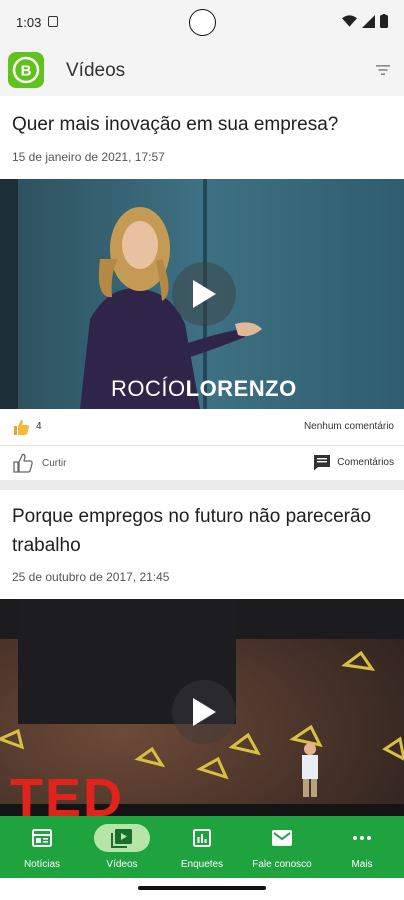  I want to click on like-button: Curtir, so click(39, 463).